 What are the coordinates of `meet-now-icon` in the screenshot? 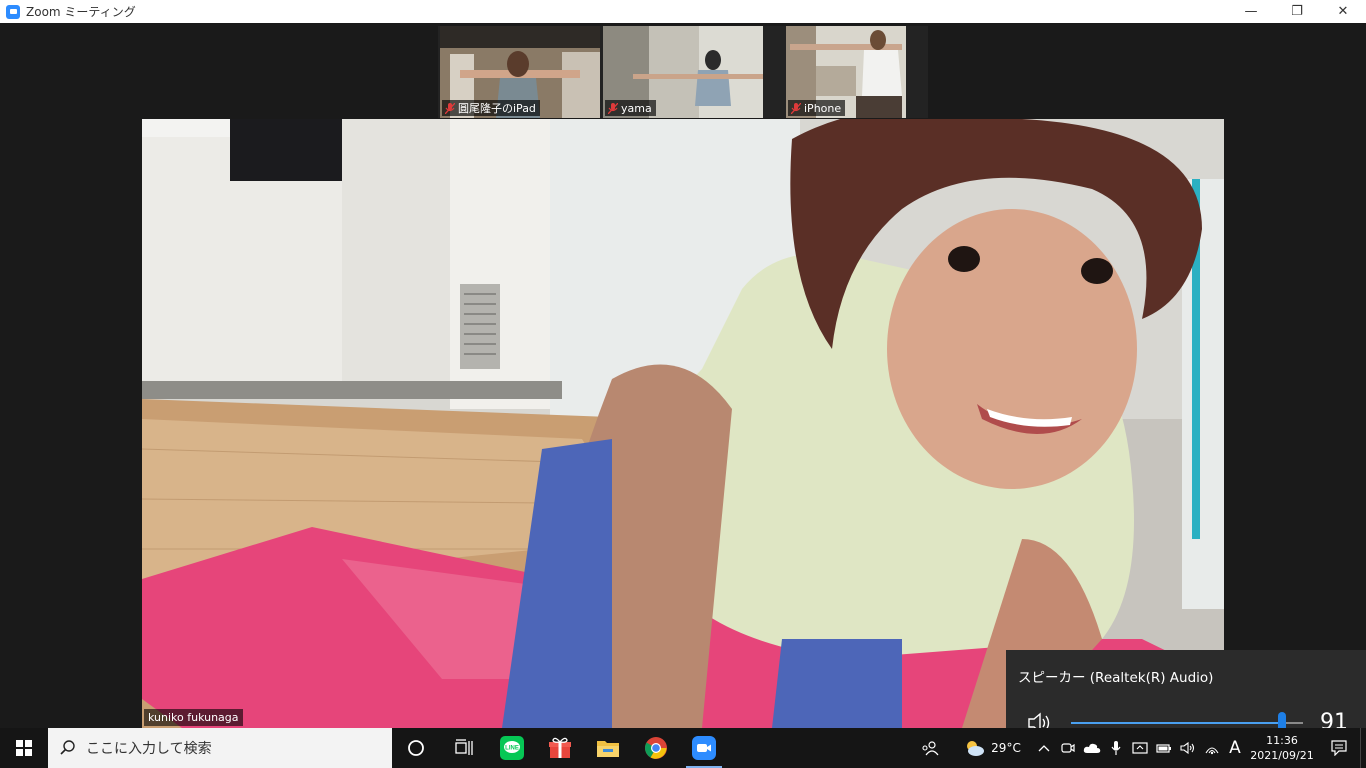 It's located at (1068, 748).